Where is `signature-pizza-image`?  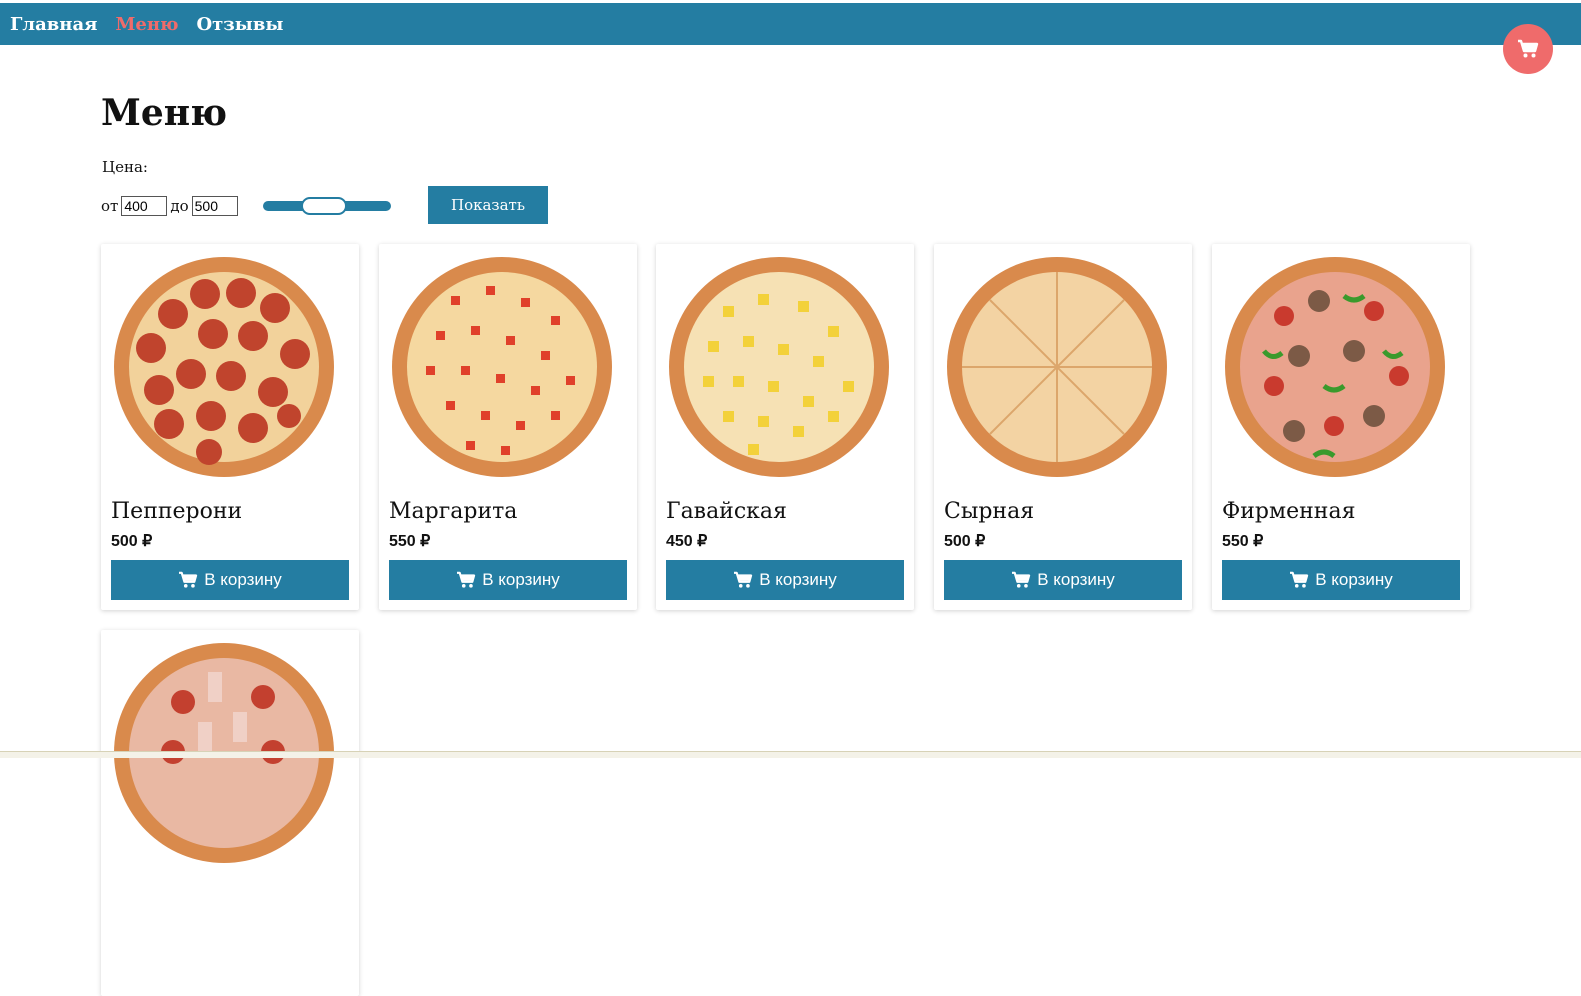 signature-pizza-image is located at coordinates (1335, 367).